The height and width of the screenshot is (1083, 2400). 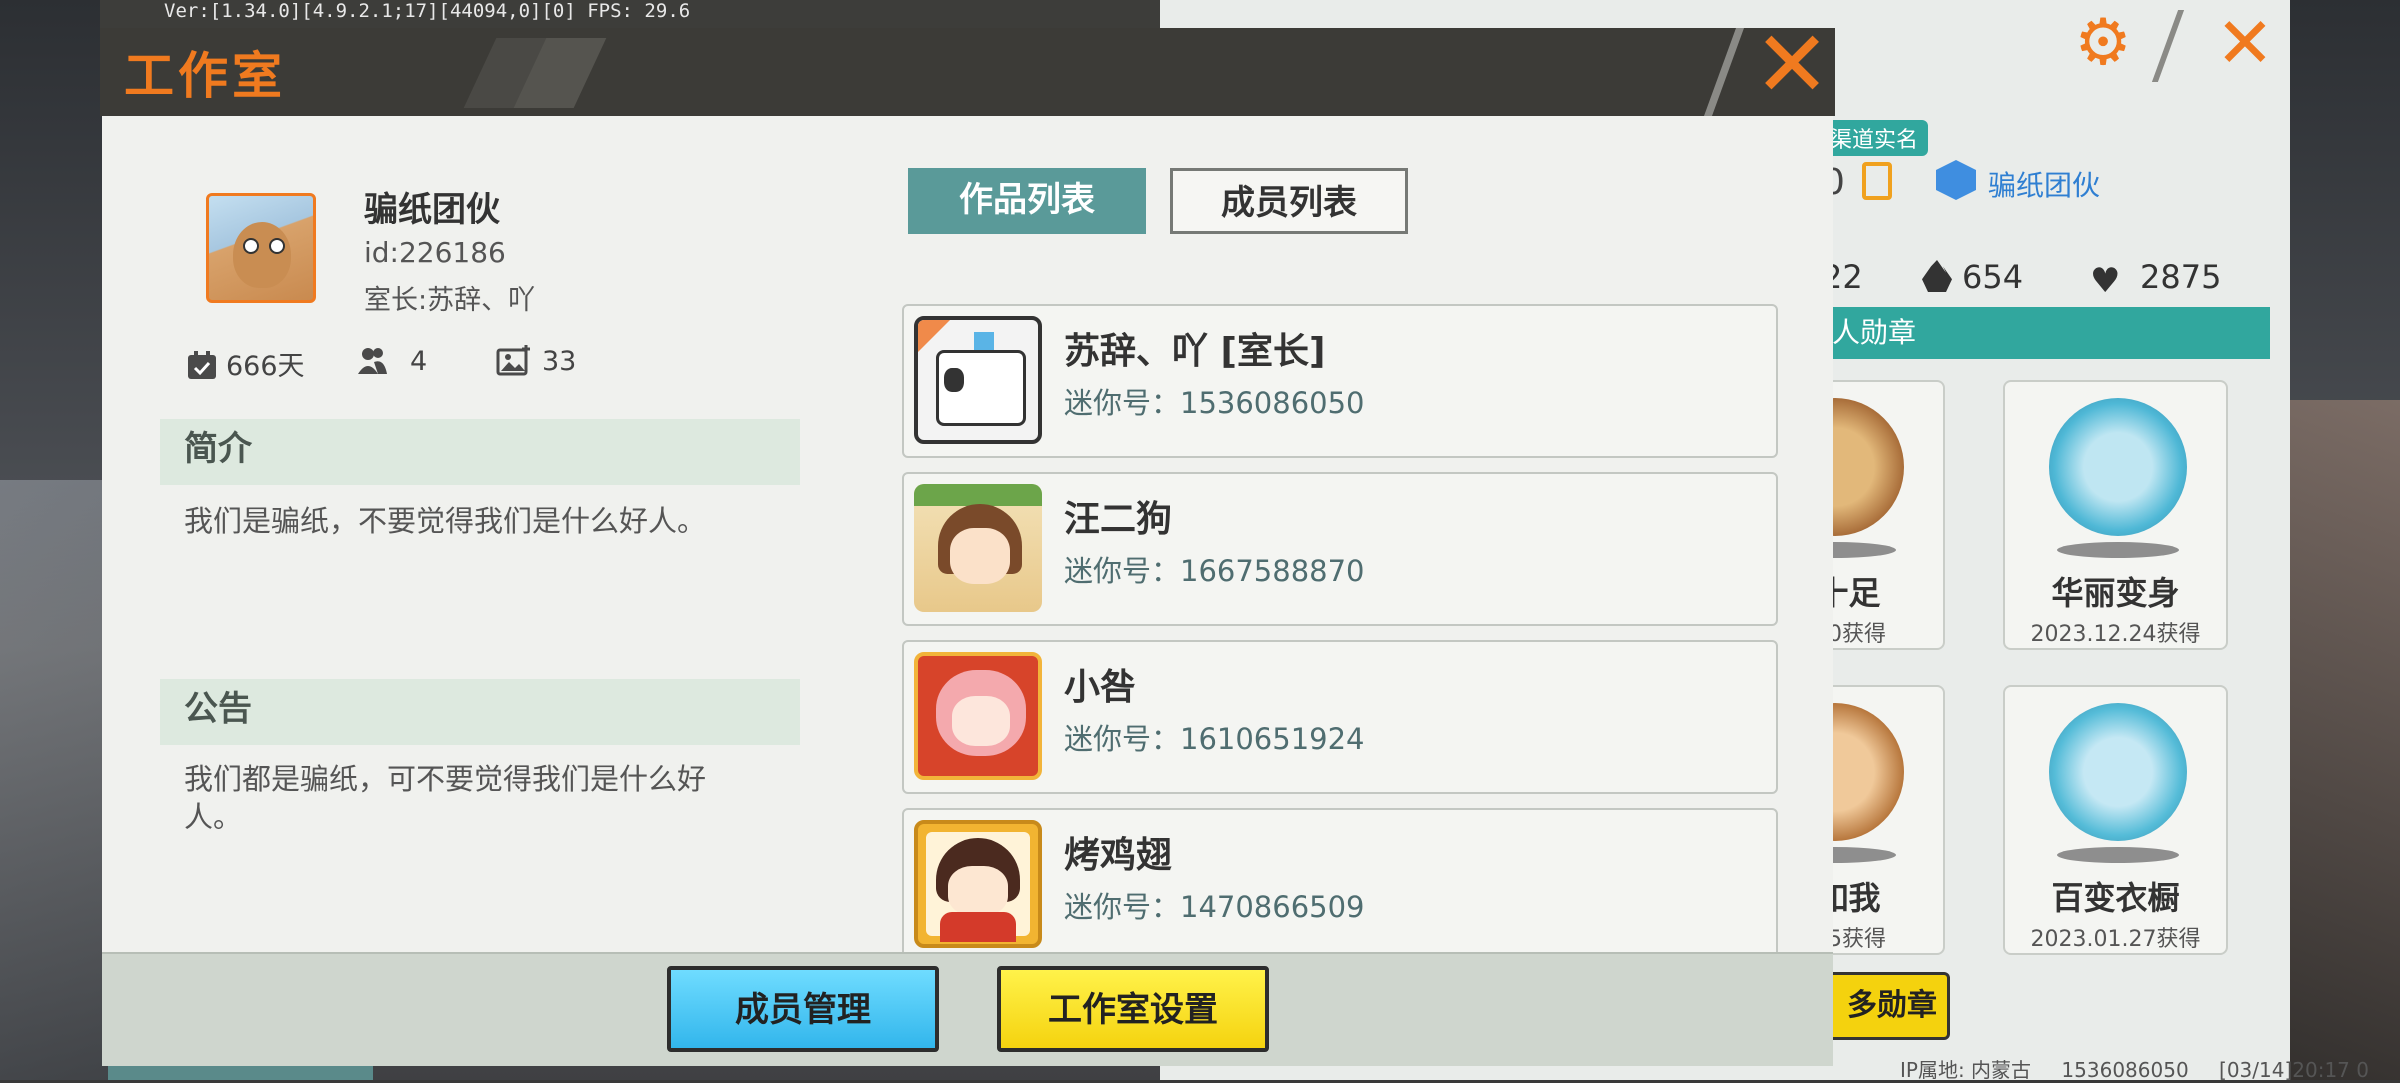 What do you see at coordinates (262, 255) in the screenshot?
I see `avatar-face` at bounding box center [262, 255].